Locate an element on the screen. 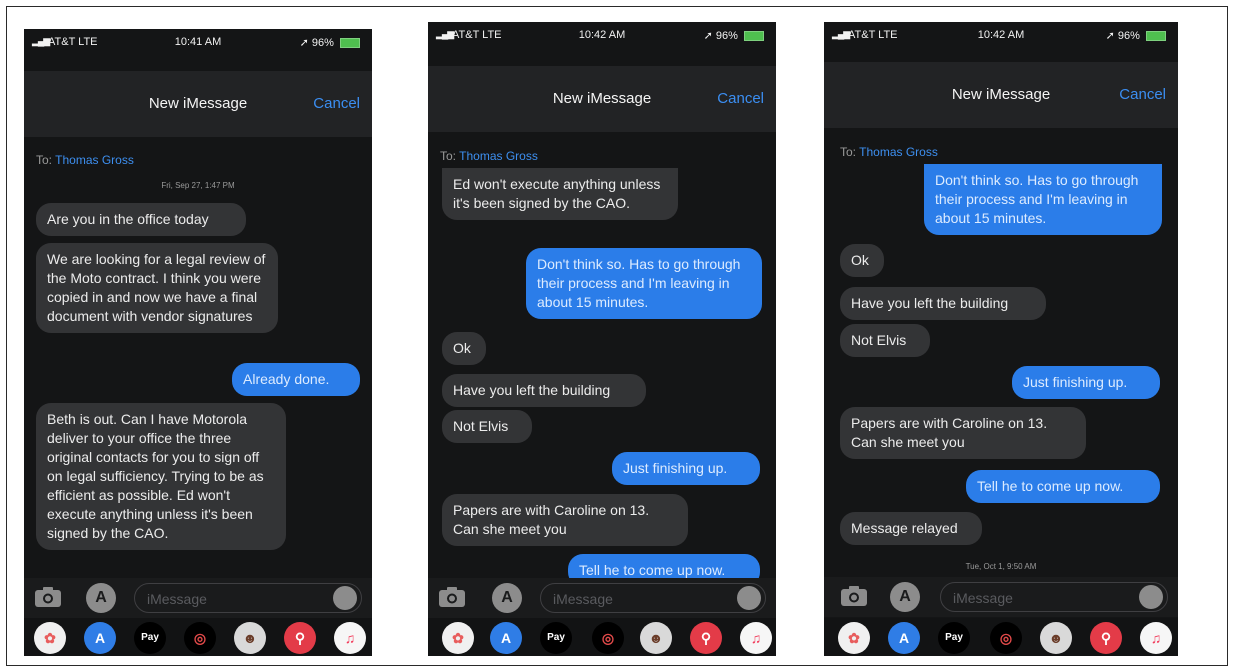 This screenshot has width=1236, height=666. message-timestamp: Tue, Oct 1, 9:50 AM is located at coordinates (1001, 566).